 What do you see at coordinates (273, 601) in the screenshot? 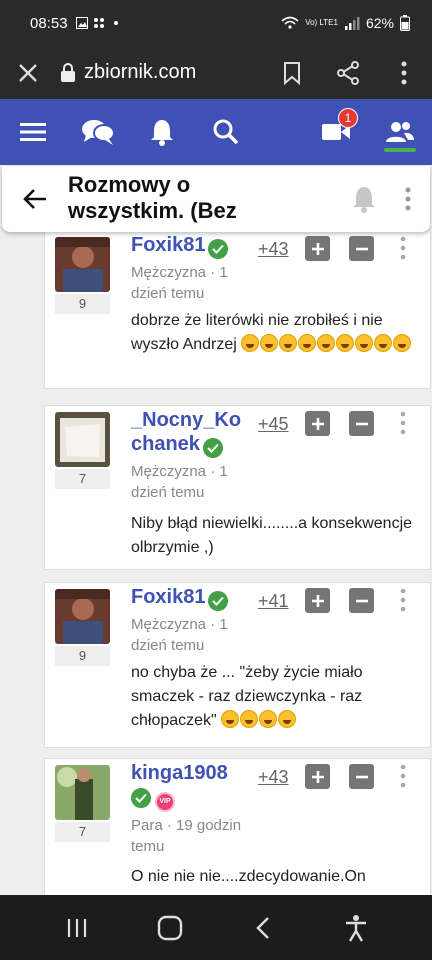
I see `score-link: +41` at bounding box center [273, 601].